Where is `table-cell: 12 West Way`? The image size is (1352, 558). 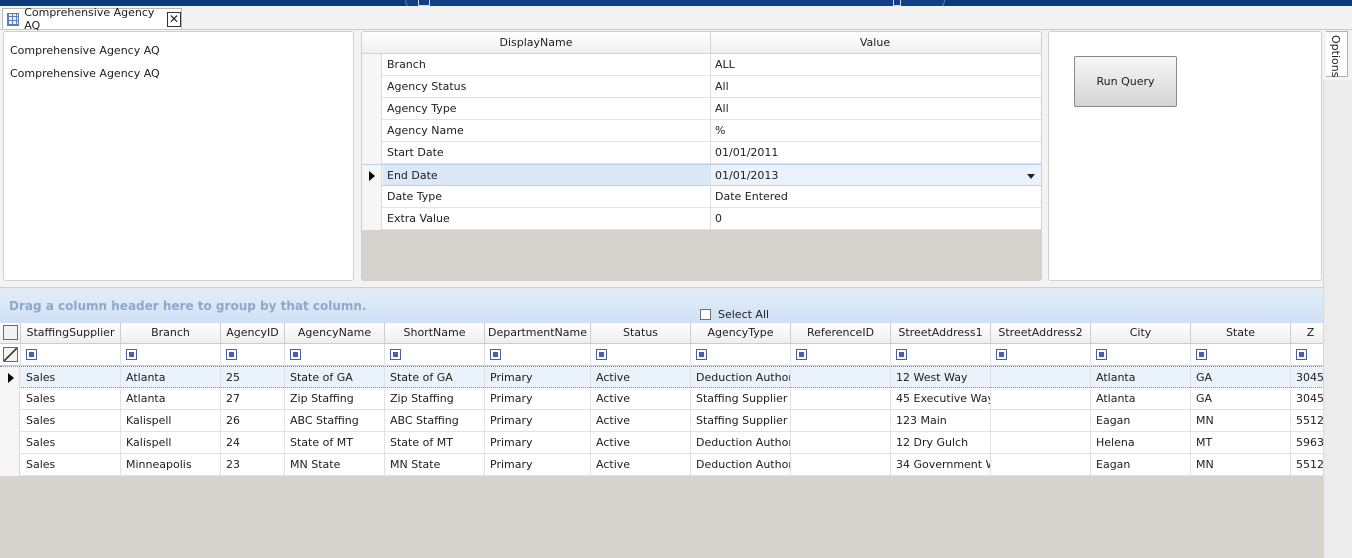
table-cell: 12 West Way is located at coordinates (941, 378).